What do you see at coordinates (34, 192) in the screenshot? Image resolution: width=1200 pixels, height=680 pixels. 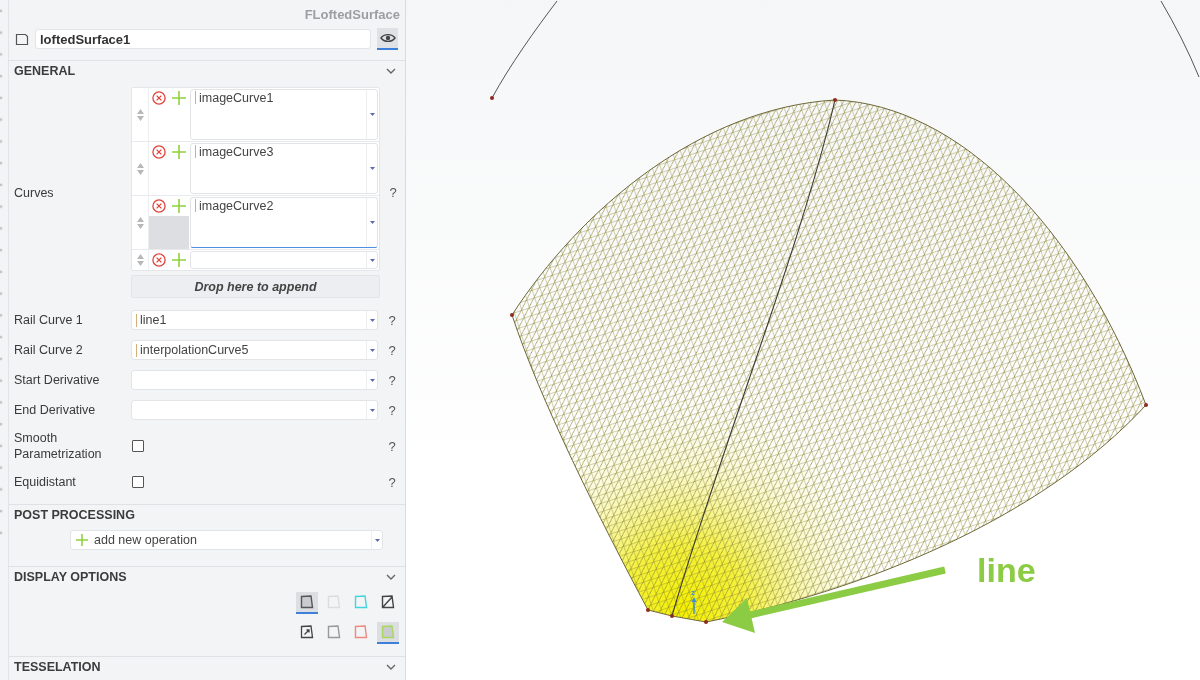 I see `property-label: Curves` at bounding box center [34, 192].